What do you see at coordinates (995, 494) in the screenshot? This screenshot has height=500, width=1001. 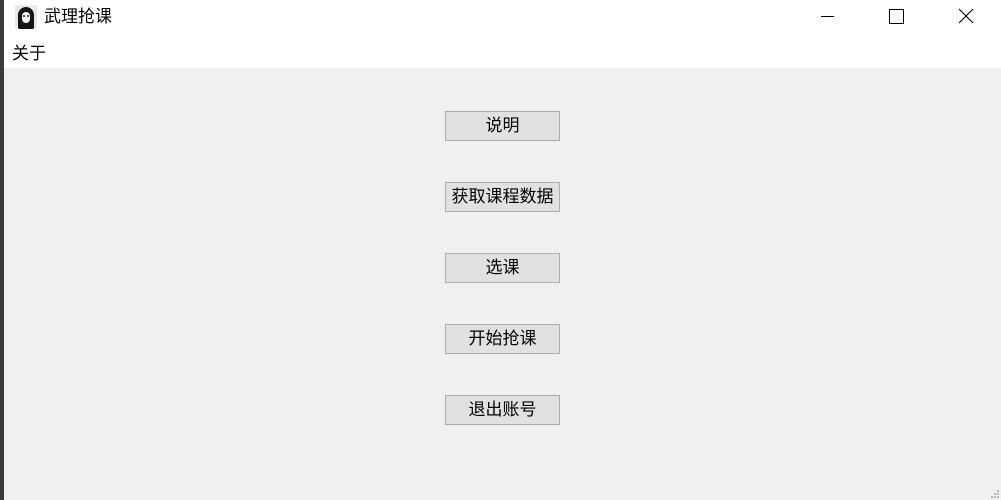 I see `resize-grip-icon` at bounding box center [995, 494].